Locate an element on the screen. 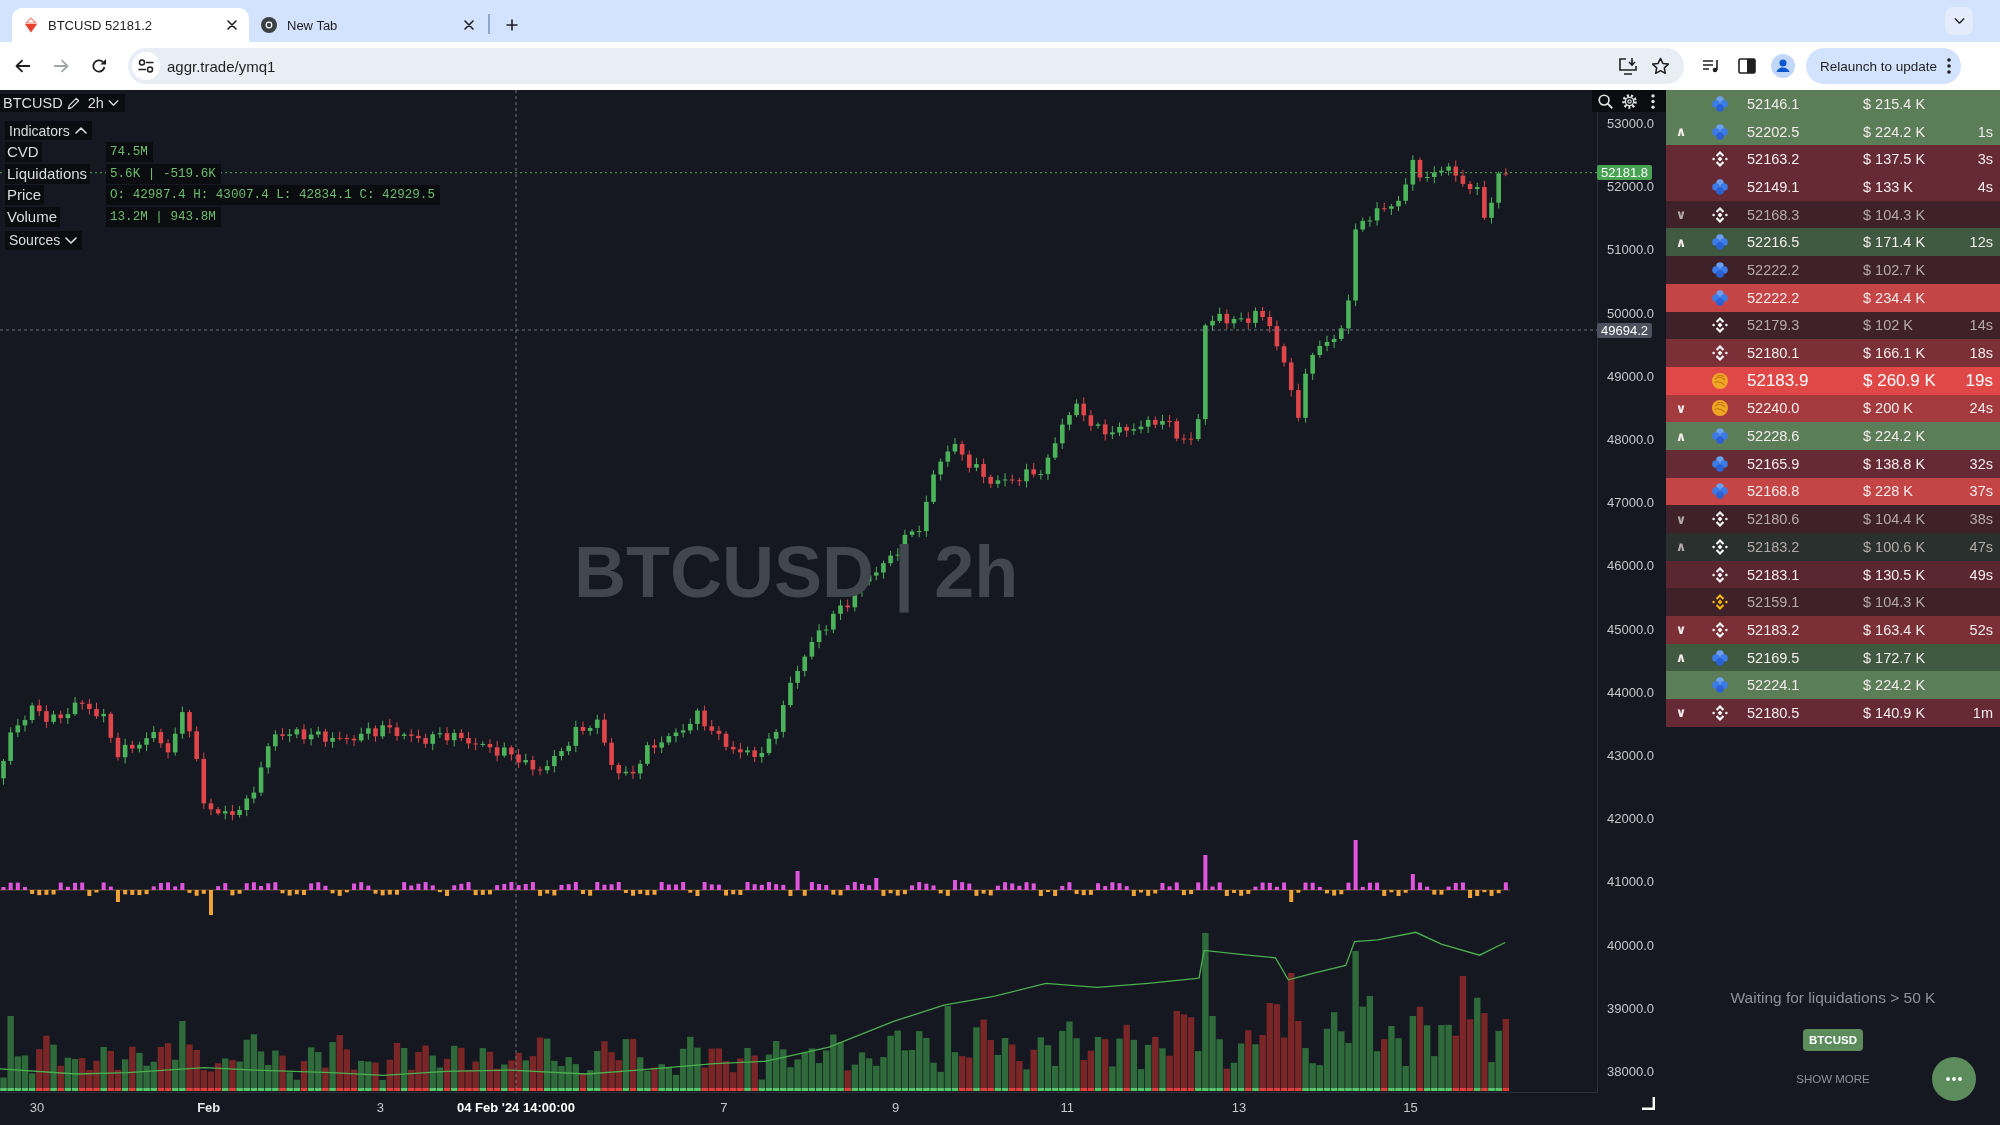 This screenshot has height=1125, width=2000. trade-amount: $ 138.8 K is located at coordinates (1895, 463).